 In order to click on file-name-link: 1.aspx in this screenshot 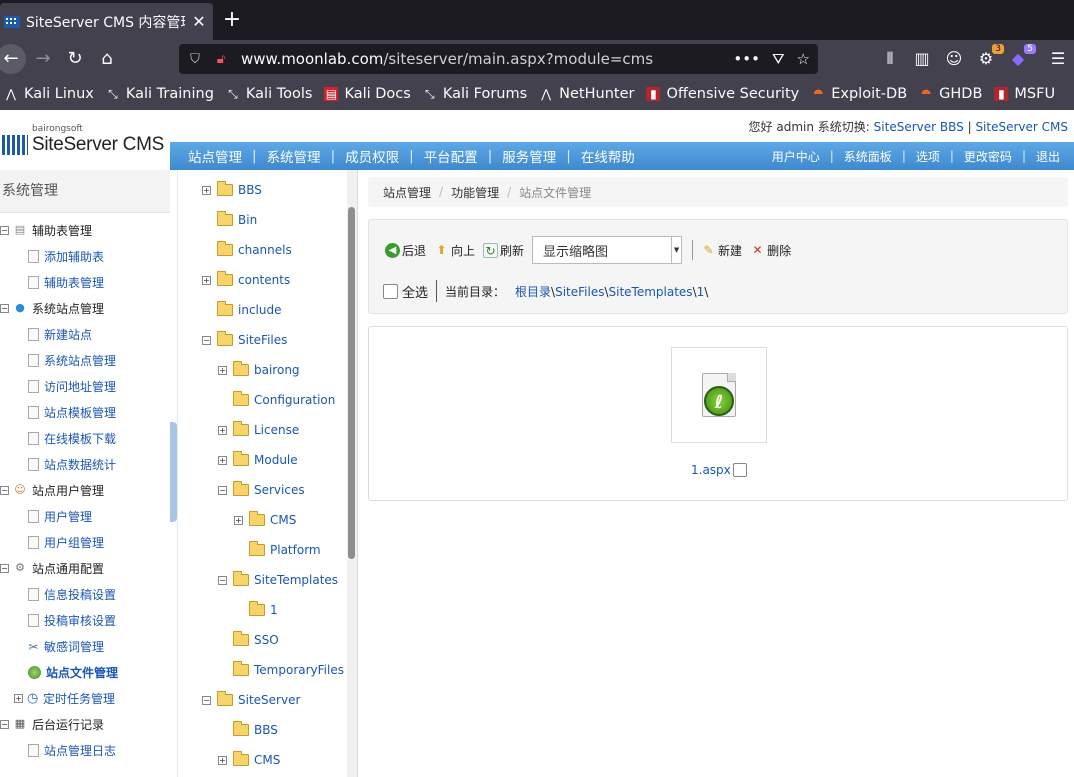, I will do `click(711, 470)`.